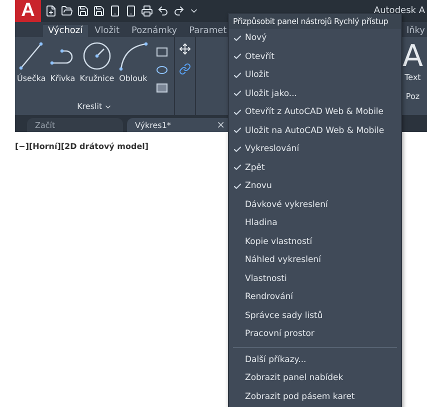  What do you see at coordinates (315, 186) in the screenshot?
I see `menu-item: Znovu` at bounding box center [315, 186].